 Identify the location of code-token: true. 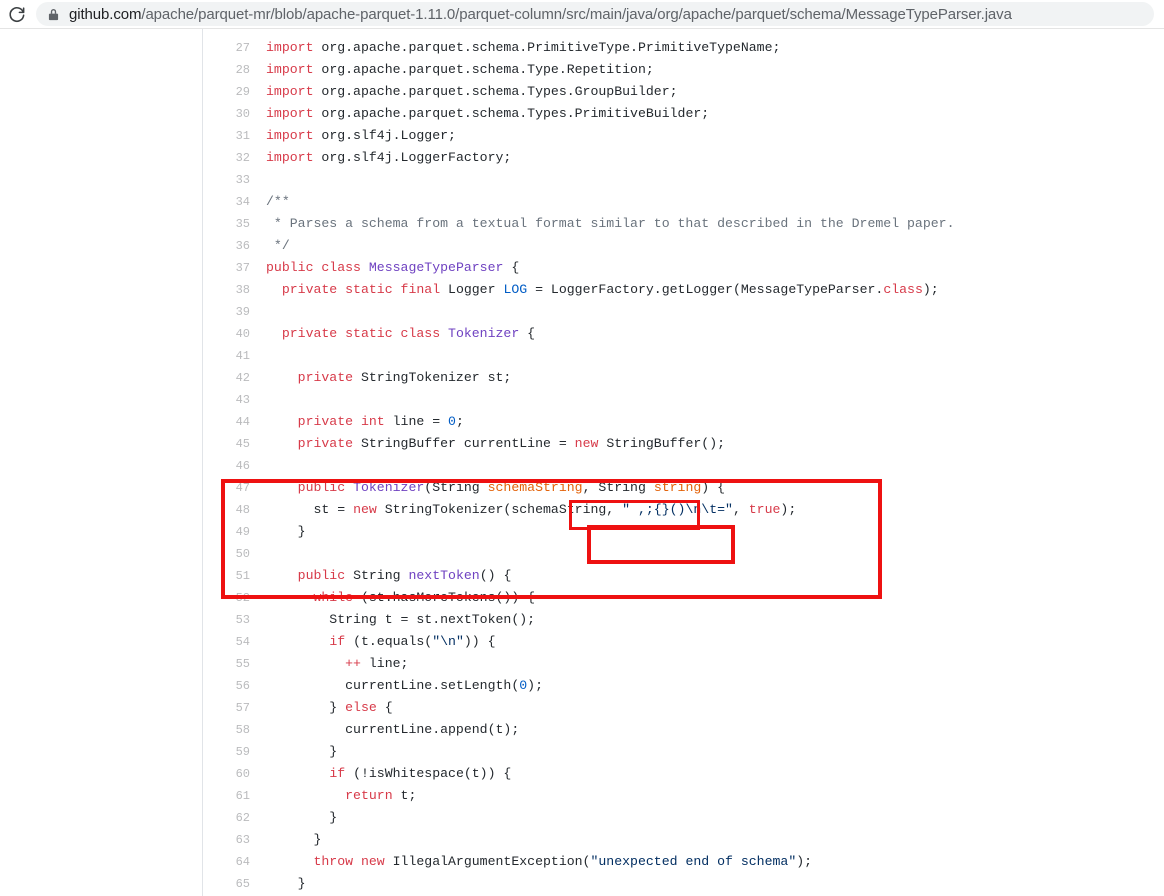
(764, 509).